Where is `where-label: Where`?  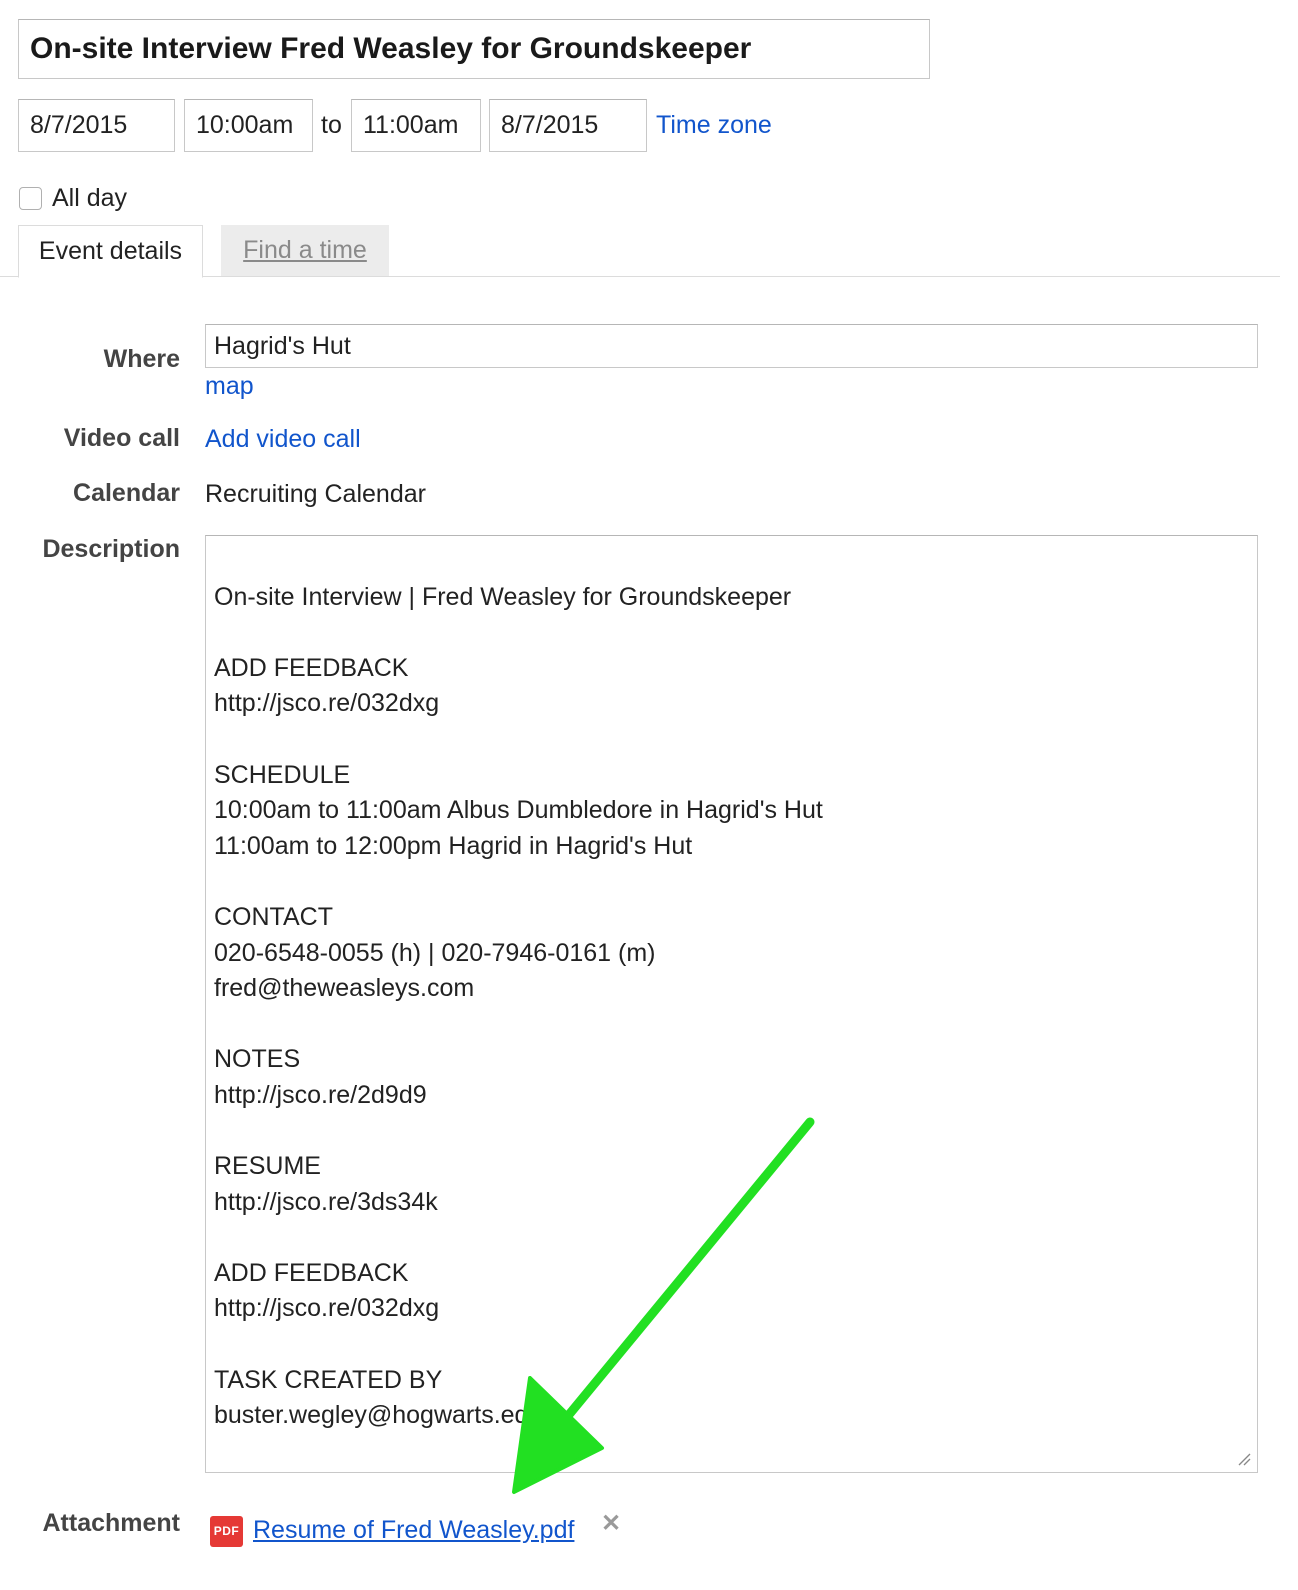 where-label: Where is located at coordinates (141, 359).